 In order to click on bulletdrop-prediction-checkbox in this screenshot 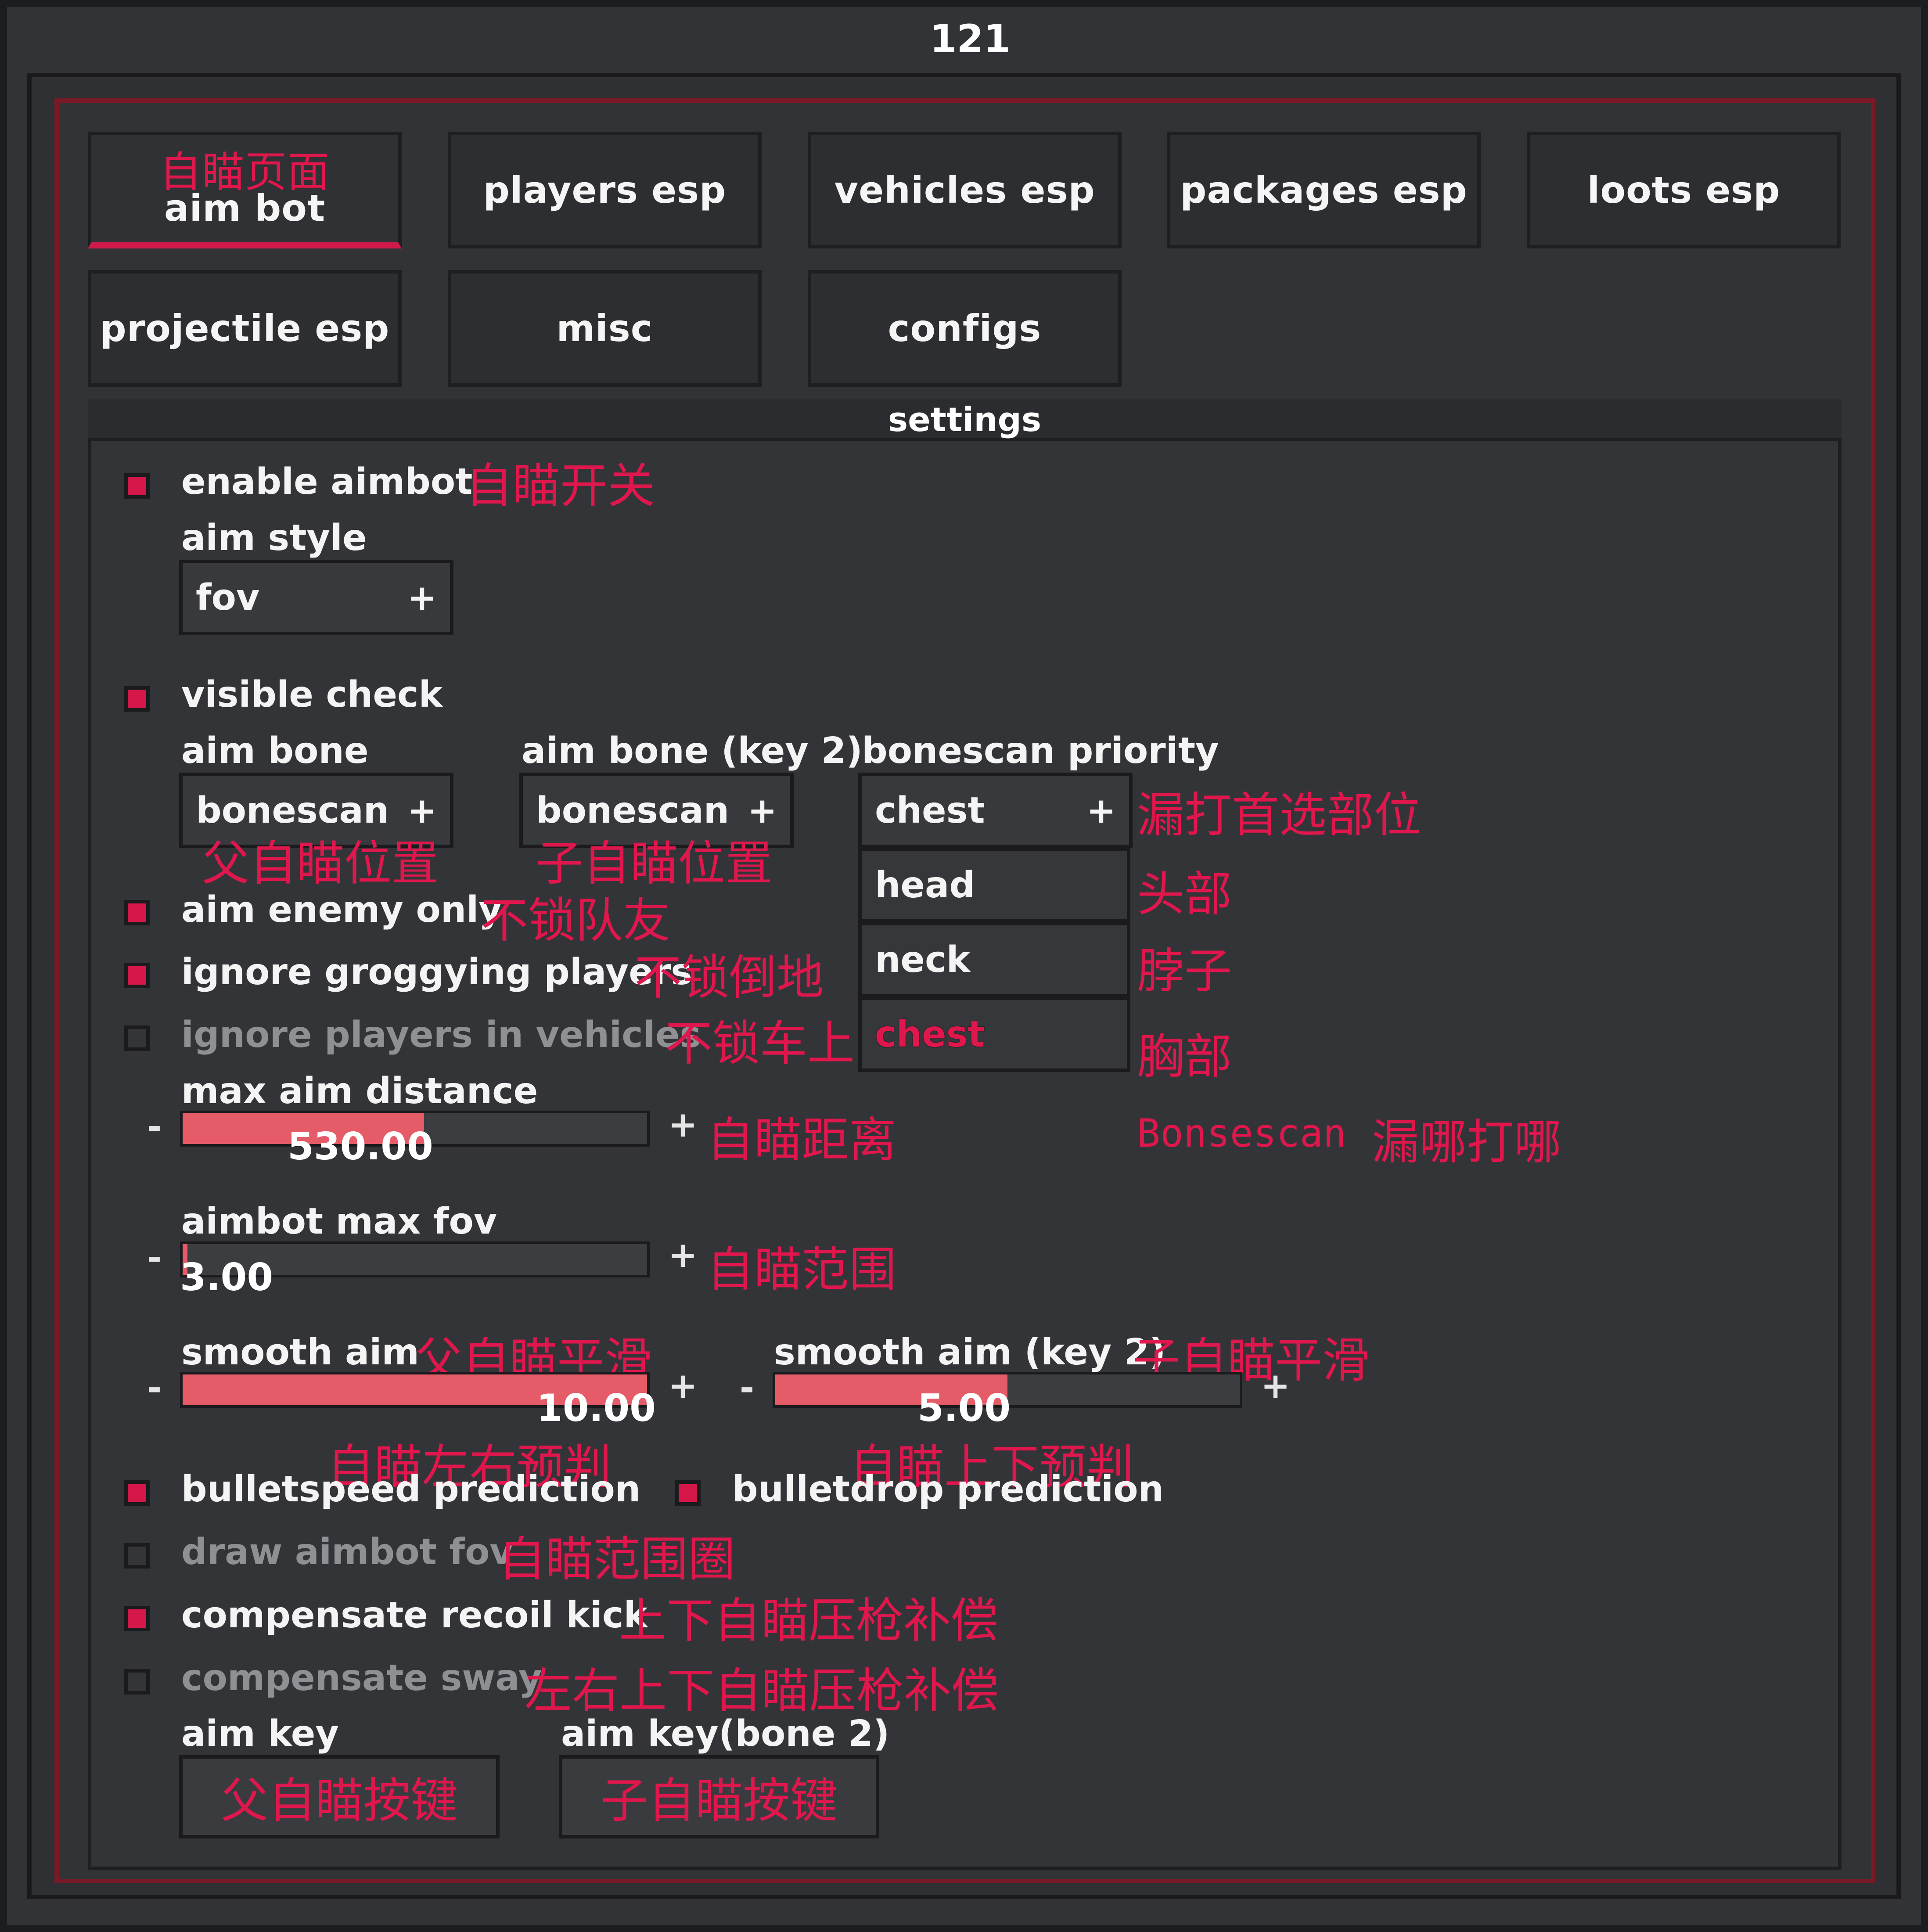, I will do `click(688, 1493)`.